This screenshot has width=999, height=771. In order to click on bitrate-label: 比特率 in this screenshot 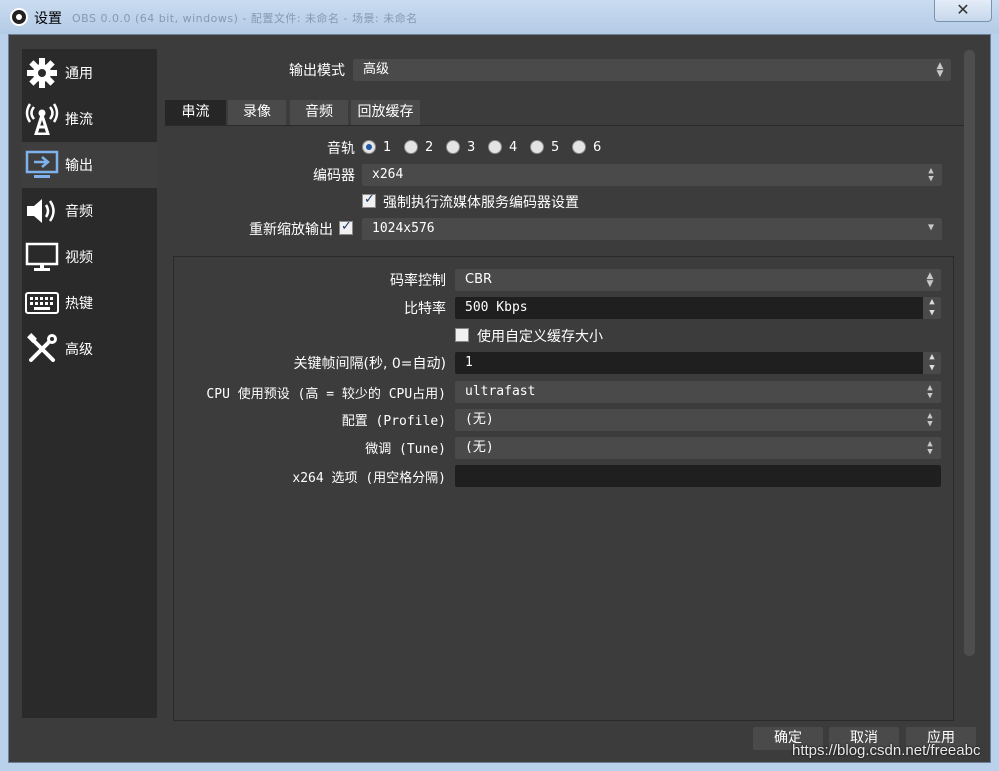, I will do `click(425, 309)`.